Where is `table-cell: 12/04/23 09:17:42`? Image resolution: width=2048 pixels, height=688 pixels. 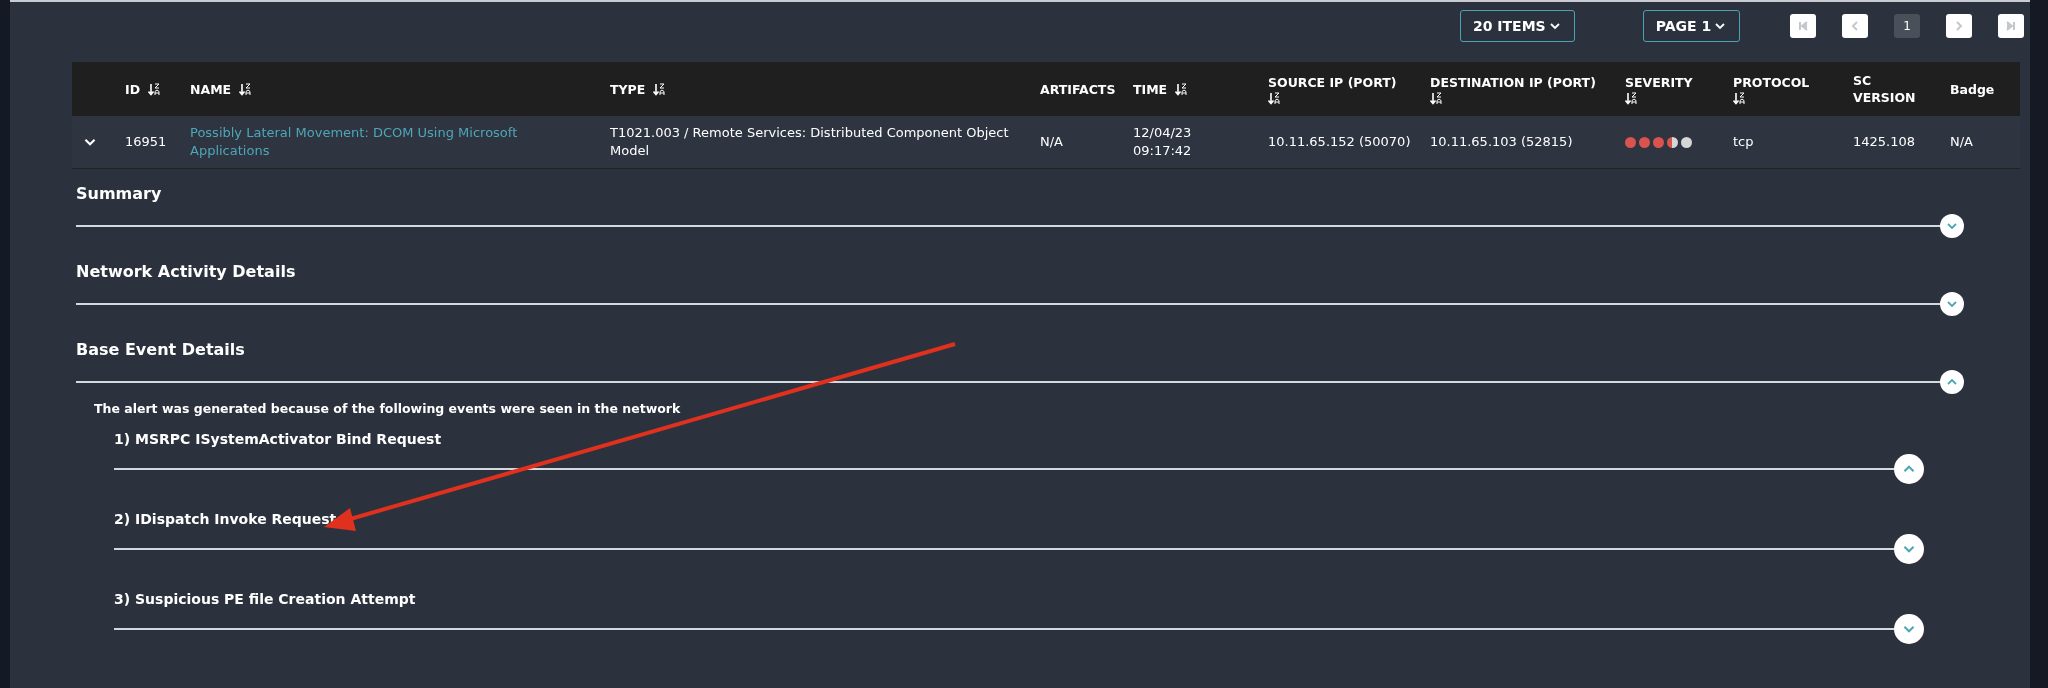 table-cell: 12/04/23 09:17:42 is located at coordinates (1162, 141).